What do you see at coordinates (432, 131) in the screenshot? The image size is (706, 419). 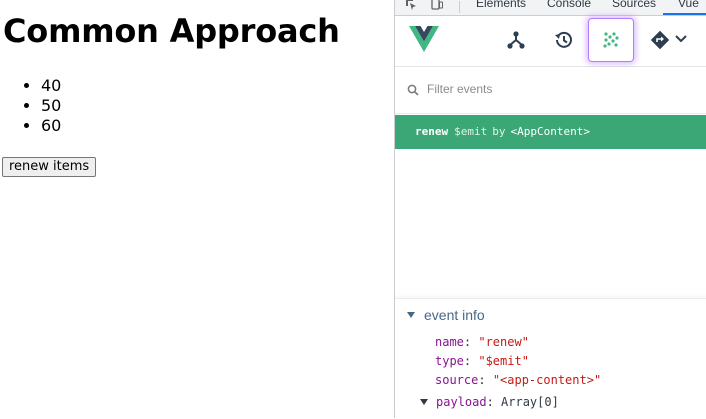 I see `event-name: renew` at bounding box center [432, 131].